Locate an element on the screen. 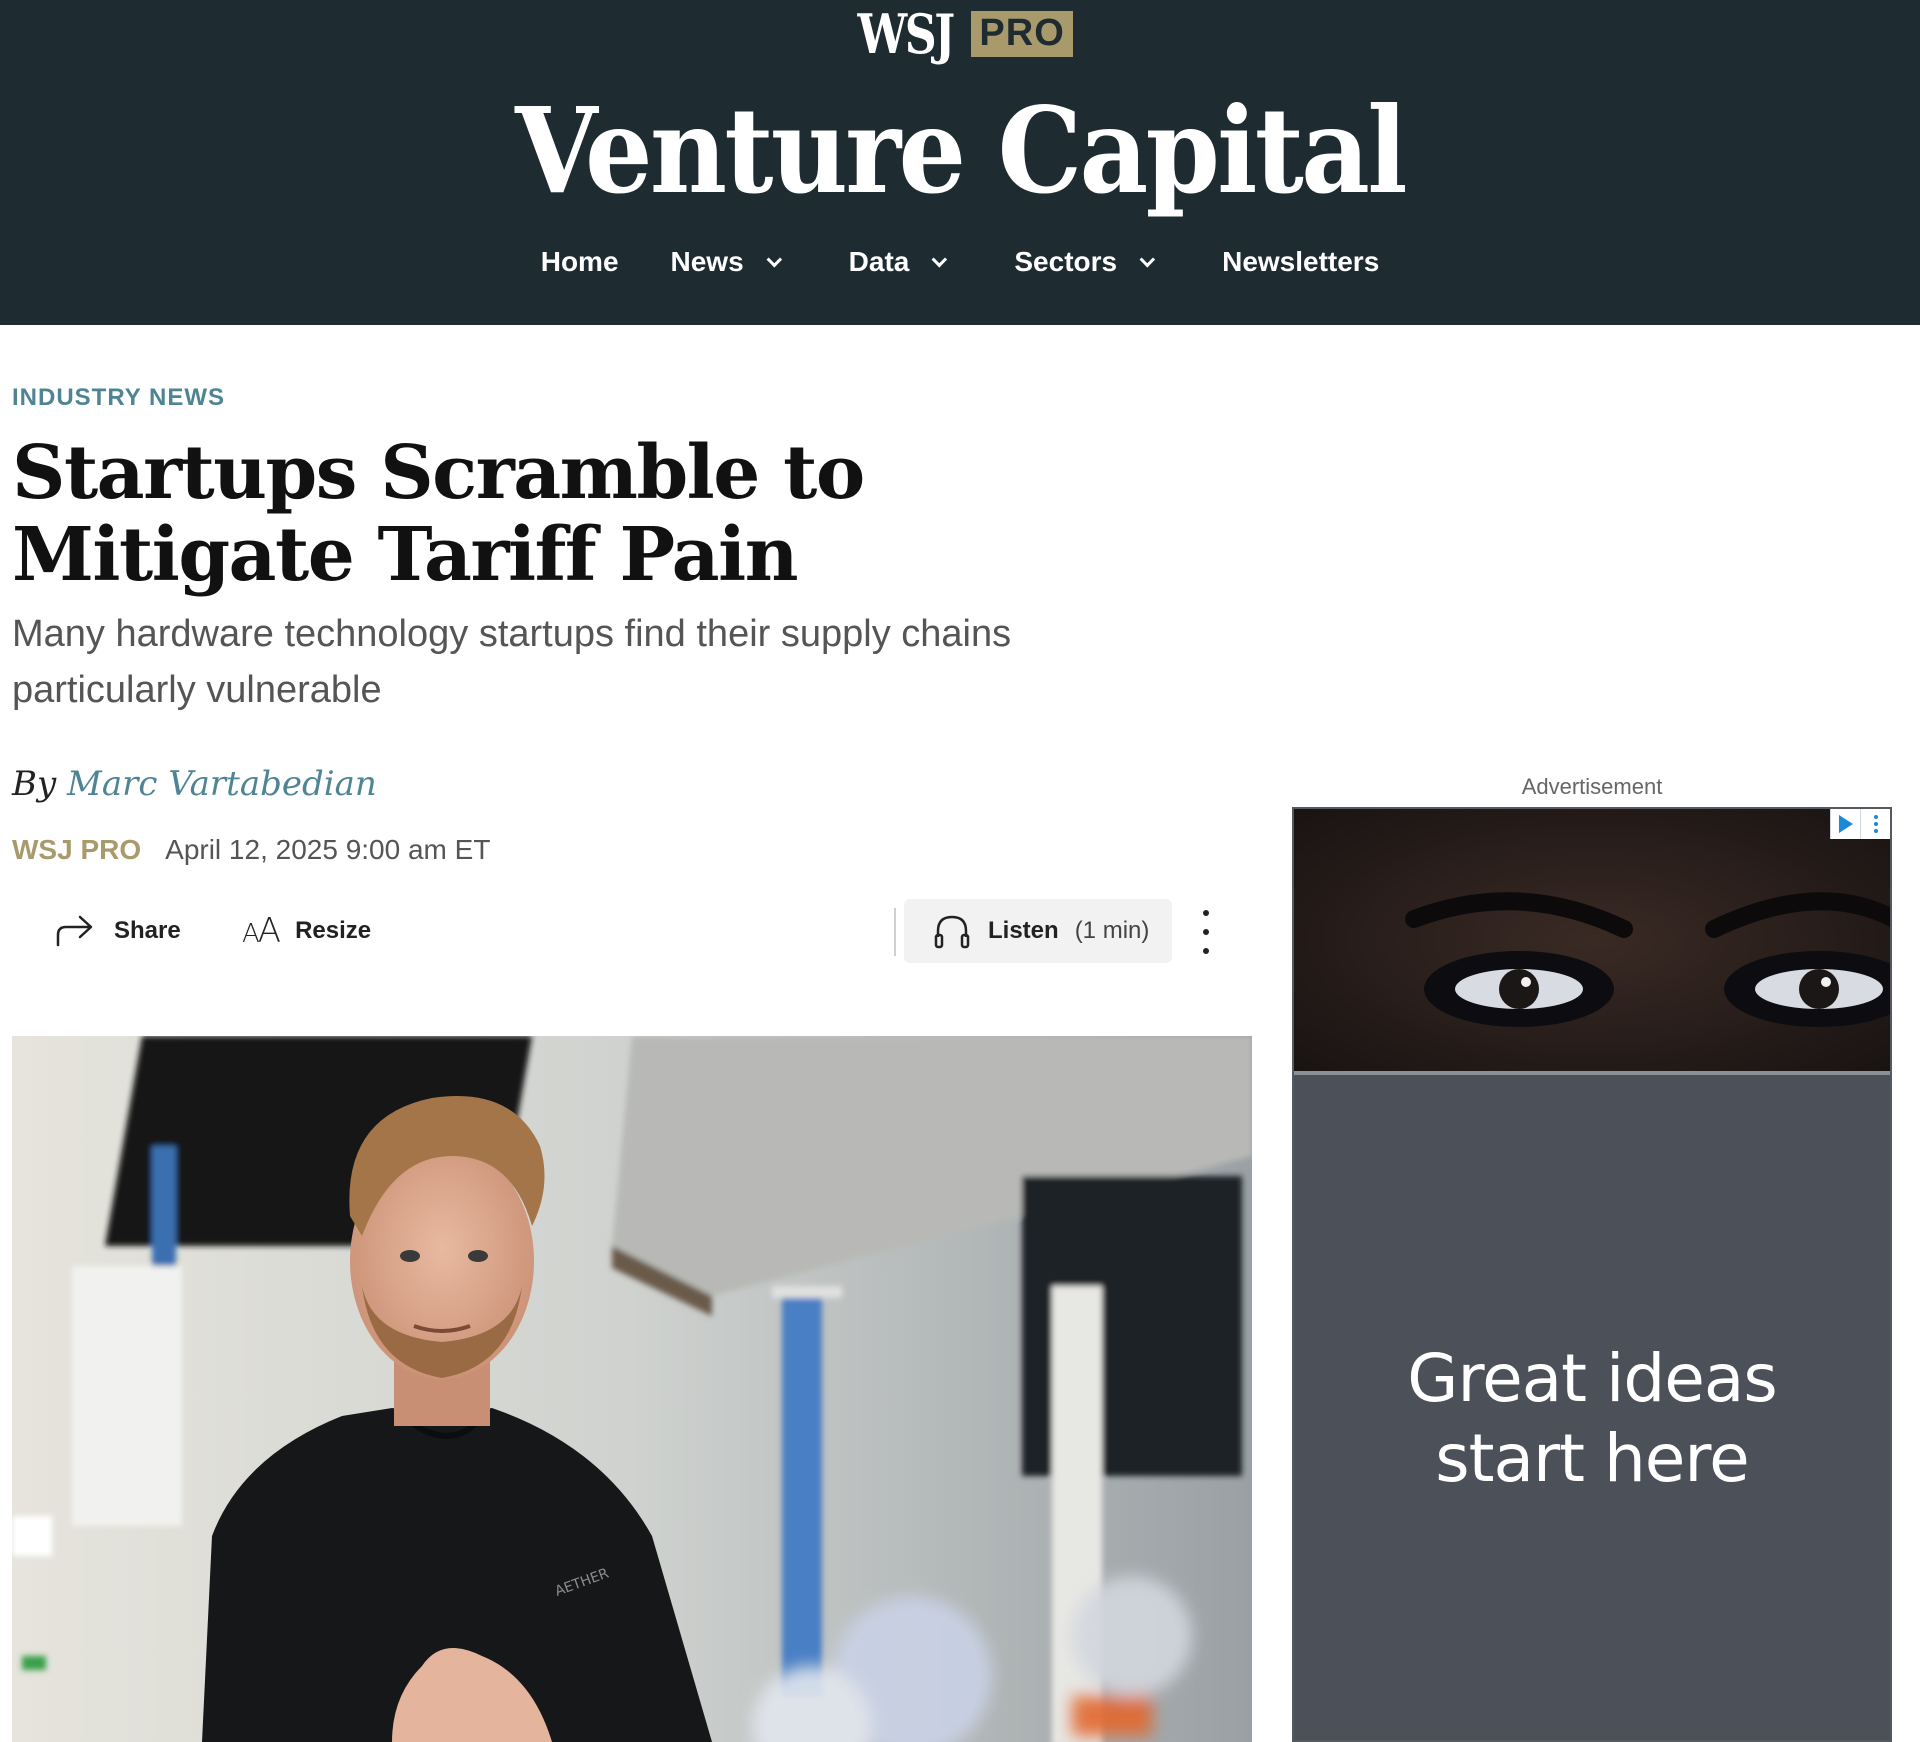 This screenshot has height=1742, width=1920. nav-item-label: Home is located at coordinates (579, 261).